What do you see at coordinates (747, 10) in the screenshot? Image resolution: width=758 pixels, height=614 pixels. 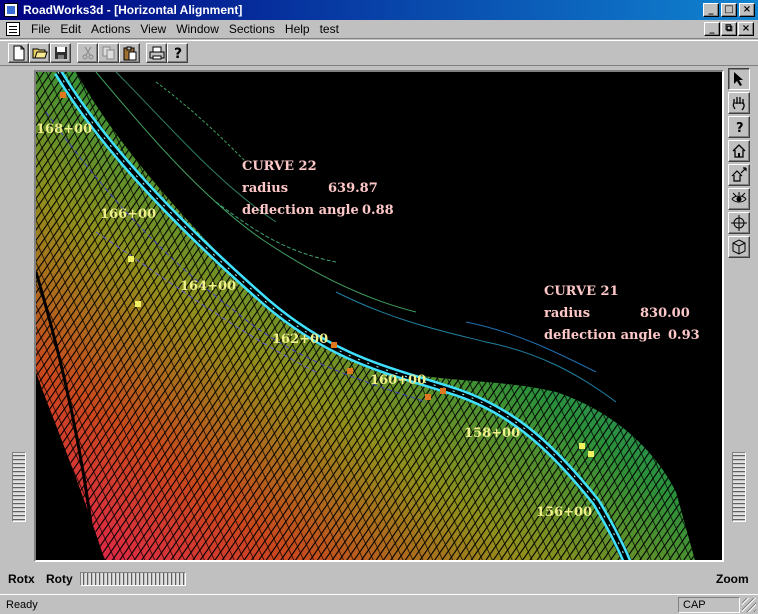 I see `close-button: ×` at bounding box center [747, 10].